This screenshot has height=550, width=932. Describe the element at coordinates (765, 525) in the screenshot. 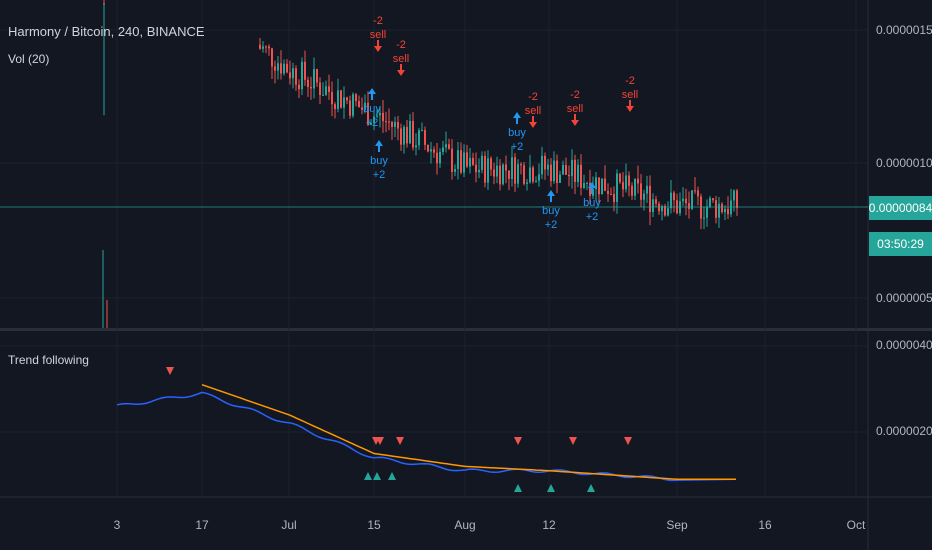

I see `time-axis-tick: 16` at that location.